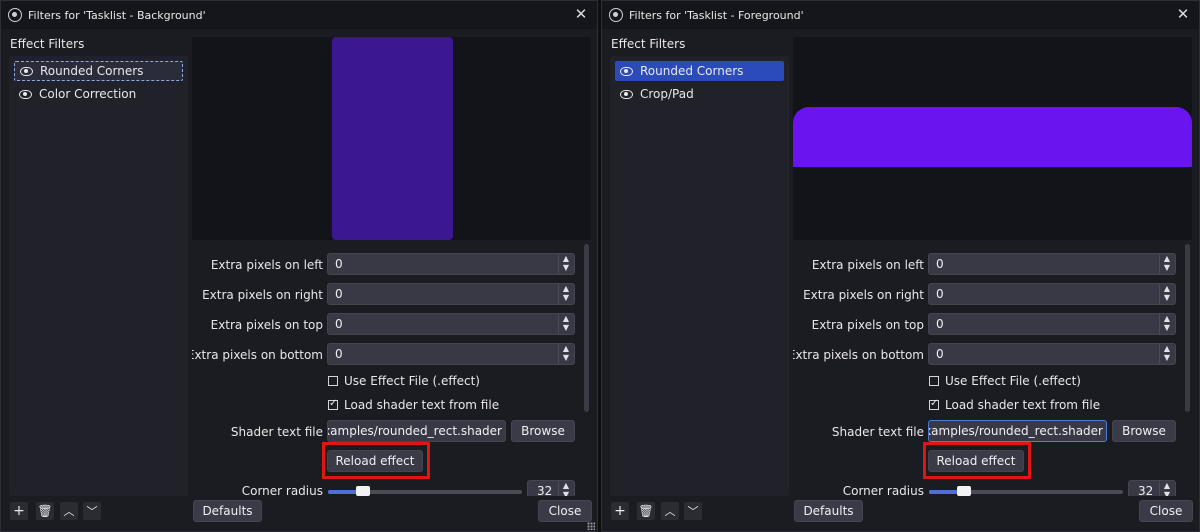 This screenshot has width=1200, height=532. What do you see at coordinates (716, 15) in the screenshot?
I see `window-title: Filters for 'Tasklist - Foreground'` at bounding box center [716, 15].